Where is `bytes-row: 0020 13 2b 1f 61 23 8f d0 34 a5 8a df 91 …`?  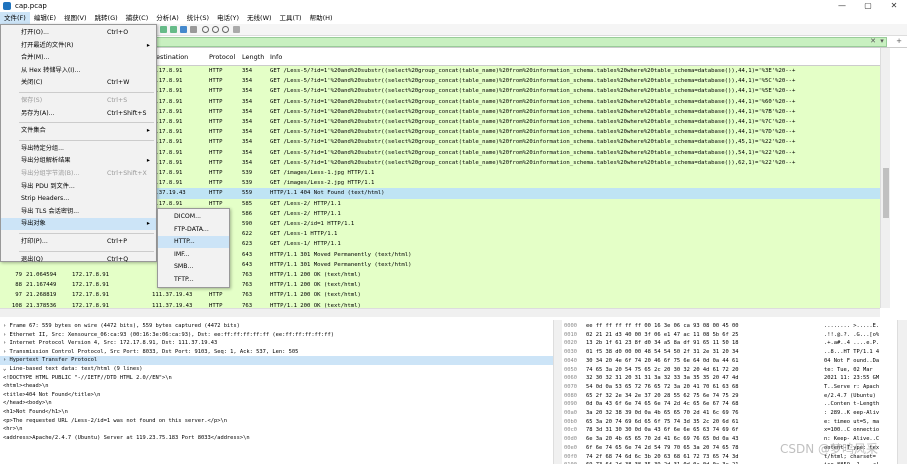 bytes-row: 0020 13 2b 1f 61 23 8f d0 34 a5 8a df 91 … is located at coordinates (734, 343).